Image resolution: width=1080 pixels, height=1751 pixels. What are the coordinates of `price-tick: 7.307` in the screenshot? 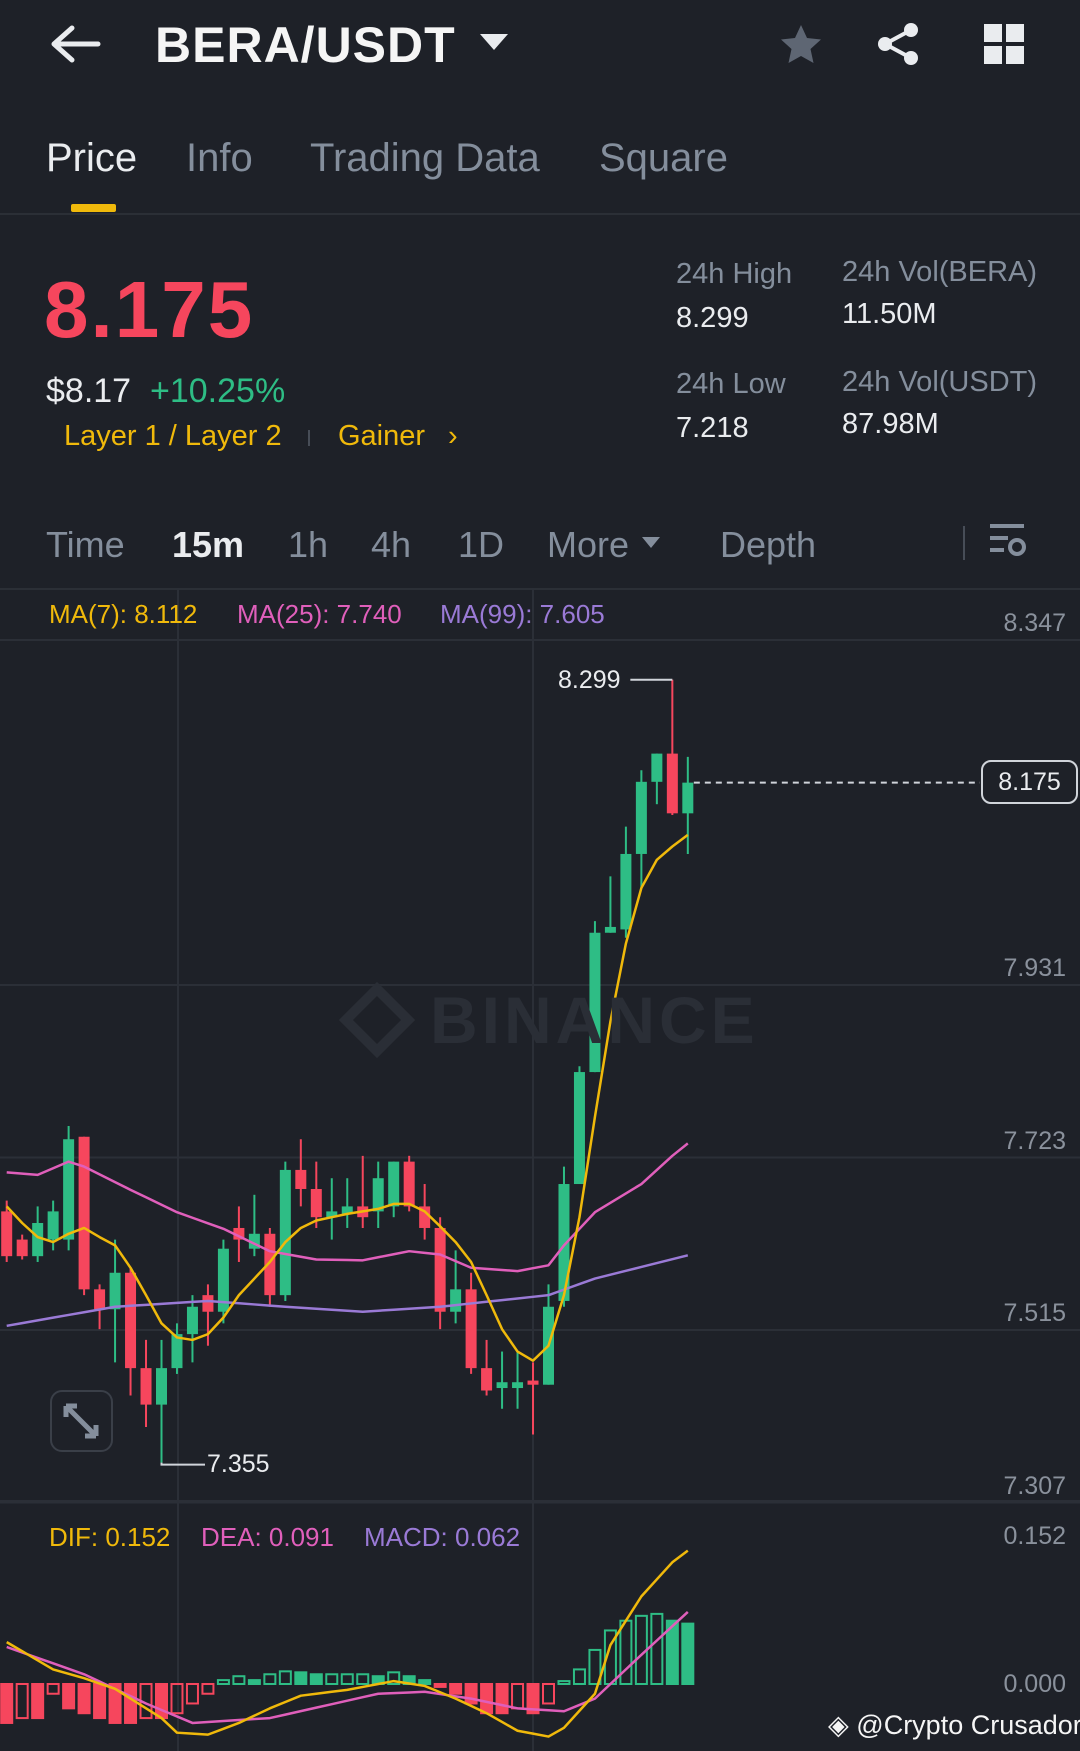 It's located at (1034, 1486).